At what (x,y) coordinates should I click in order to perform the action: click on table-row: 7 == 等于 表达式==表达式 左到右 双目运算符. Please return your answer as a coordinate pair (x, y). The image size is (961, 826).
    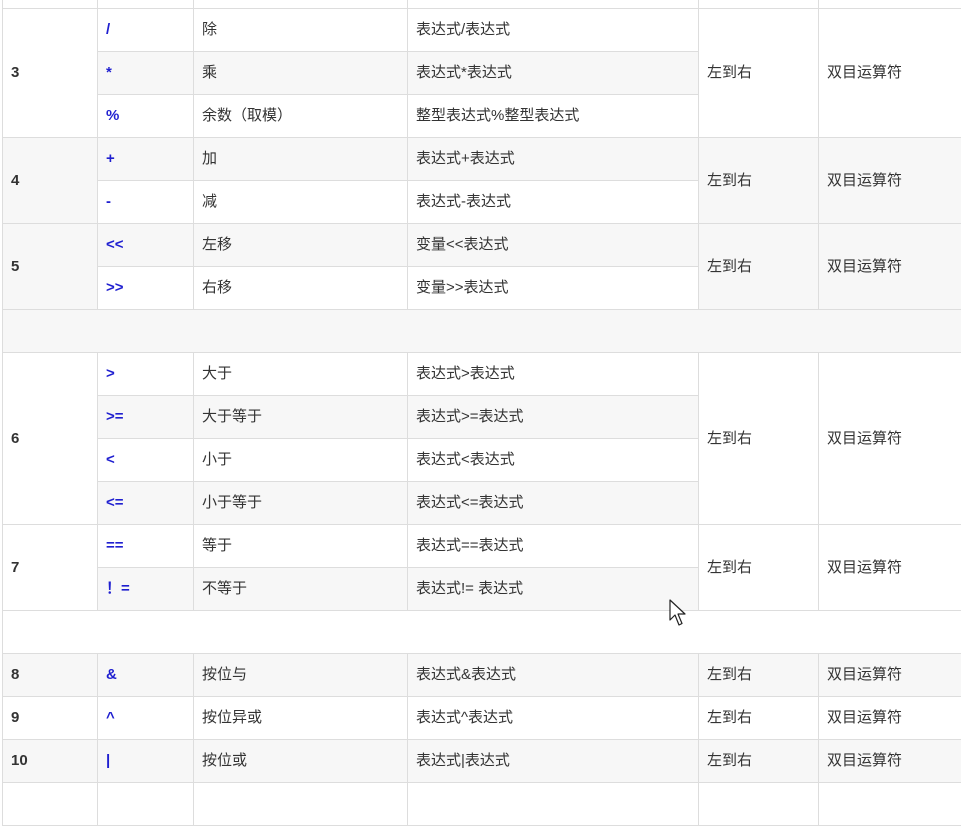
    Looking at the image, I should click on (482, 546).